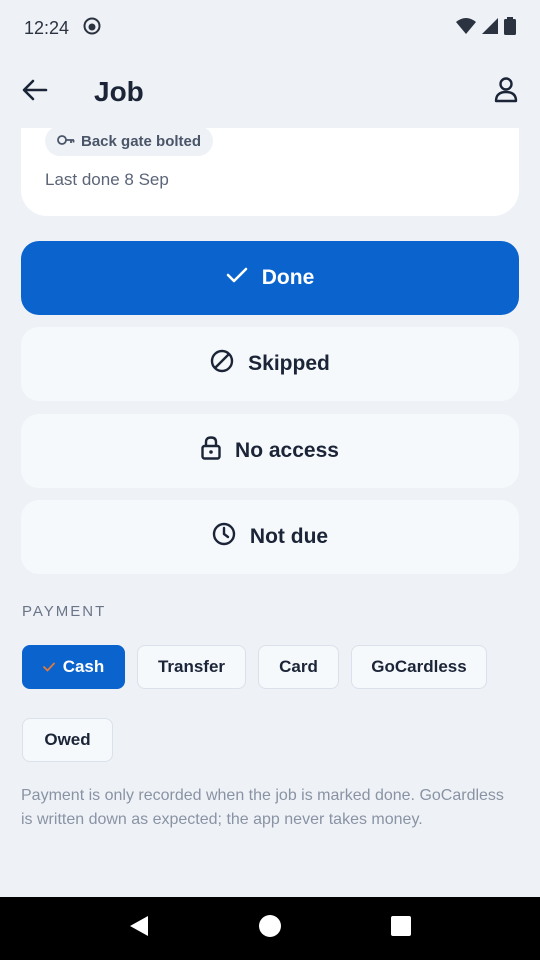 This screenshot has height=960, width=540. Describe the element at coordinates (401, 928) in the screenshot. I see `nav-recents-icon` at that location.